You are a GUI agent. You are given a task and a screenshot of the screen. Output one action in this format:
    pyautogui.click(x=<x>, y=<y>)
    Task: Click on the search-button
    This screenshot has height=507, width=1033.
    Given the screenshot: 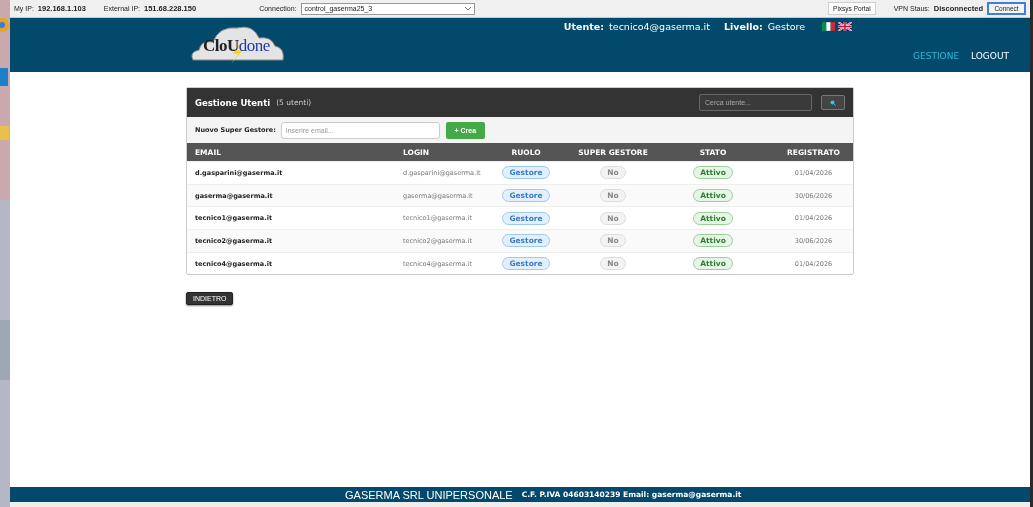 What is the action you would take?
    pyautogui.click(x=833, y=102)
    